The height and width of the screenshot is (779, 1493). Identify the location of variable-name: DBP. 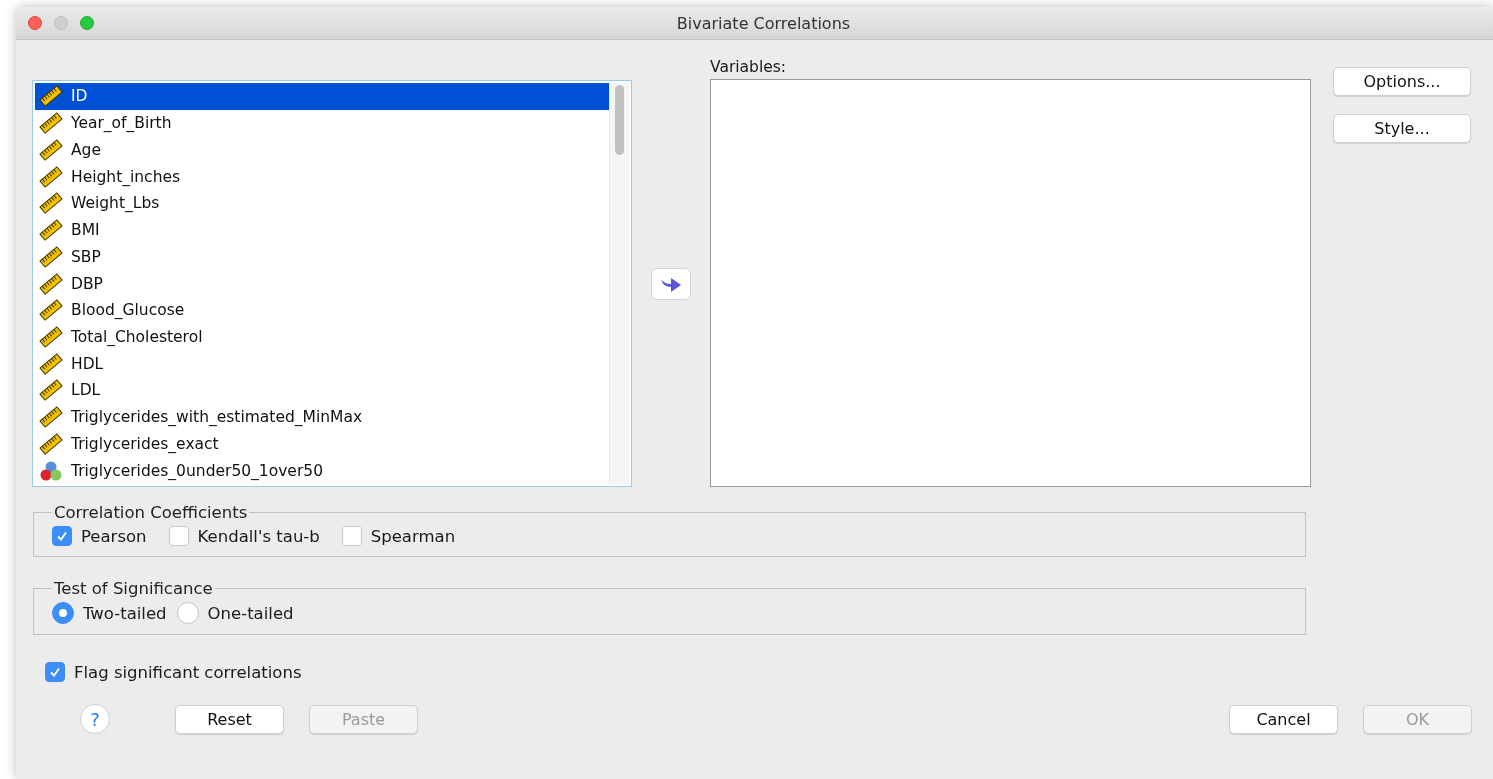
(87, 283).